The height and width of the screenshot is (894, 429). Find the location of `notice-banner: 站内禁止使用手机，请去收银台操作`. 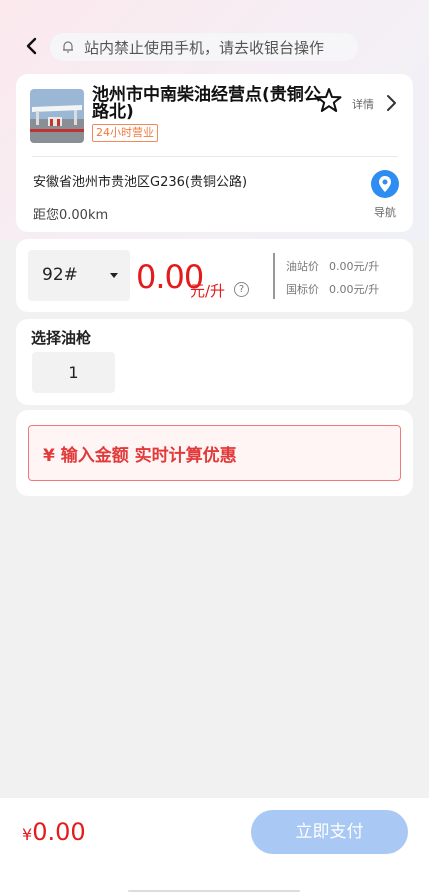

notice-banner: 站内禁止使用手机，请去收银台操作 is located at coordinates (204, 47).